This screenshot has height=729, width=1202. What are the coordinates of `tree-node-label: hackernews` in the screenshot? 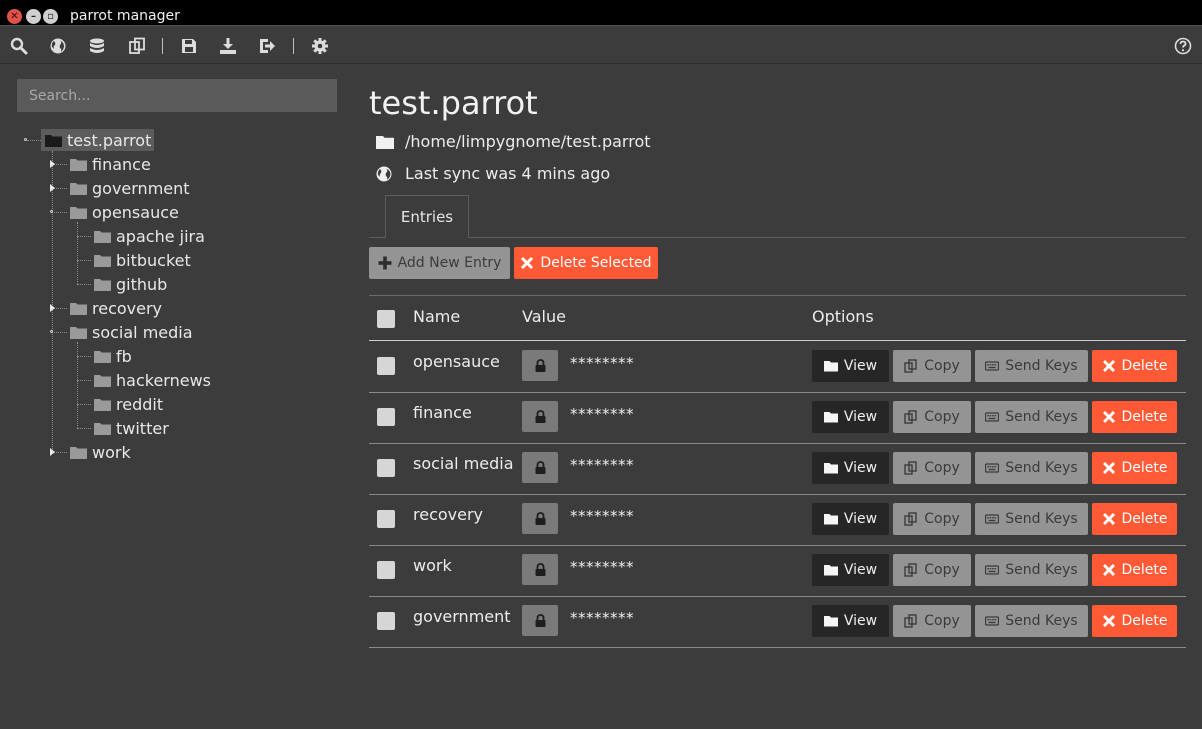 It's located at (163, 380).